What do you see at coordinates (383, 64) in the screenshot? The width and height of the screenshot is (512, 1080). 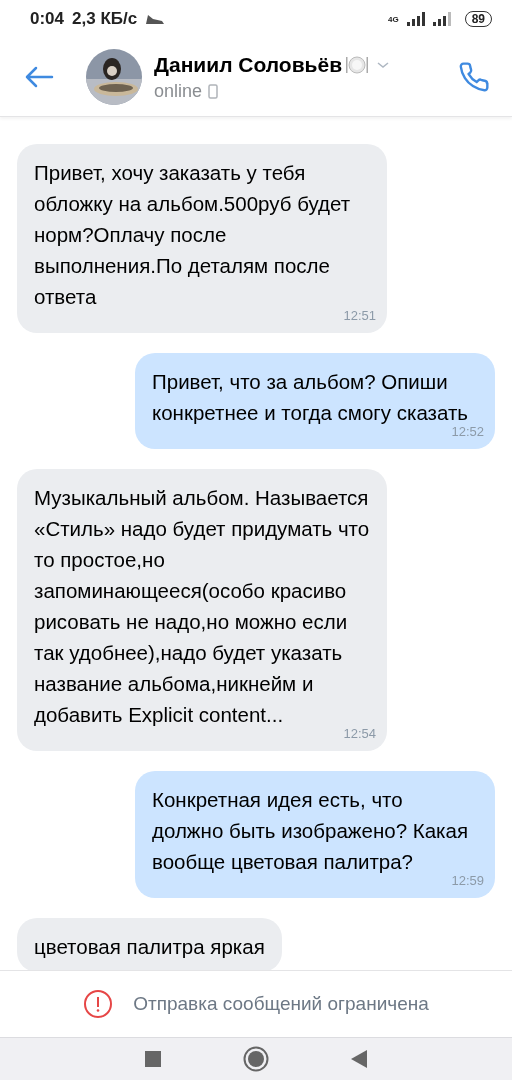 I see `chevron-down-icon` at bounding box center [383, 64].